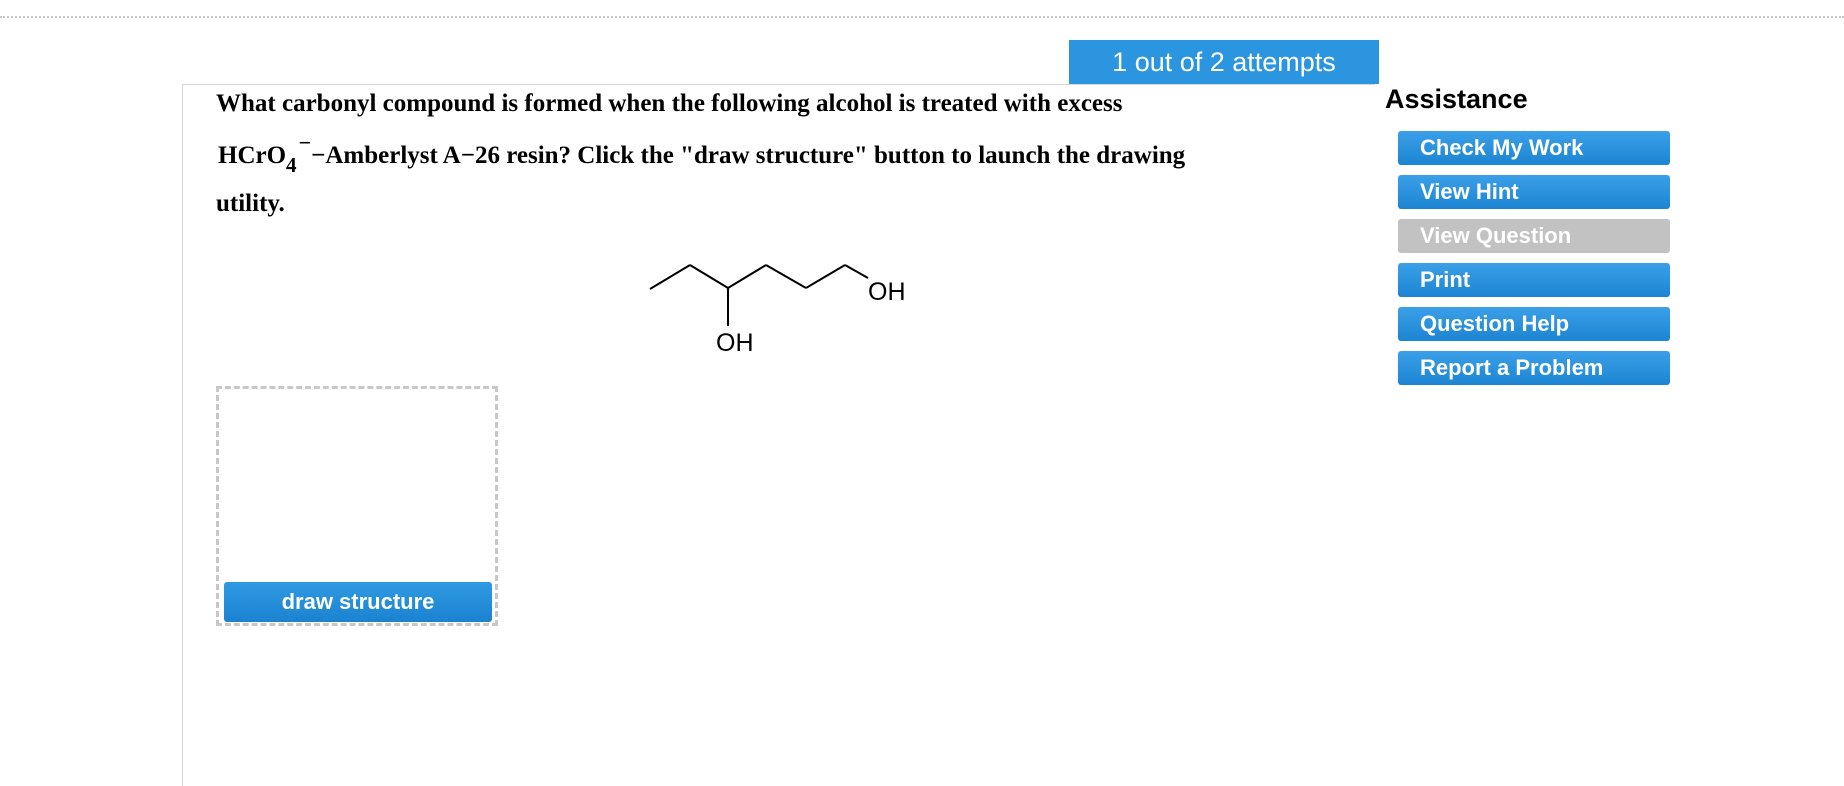 The image size is (1844, 786). Describe the element at coordinates (1224, 62) in the screenshot. I see `attempts-banner: 1 out of 2 attempts` at that location.